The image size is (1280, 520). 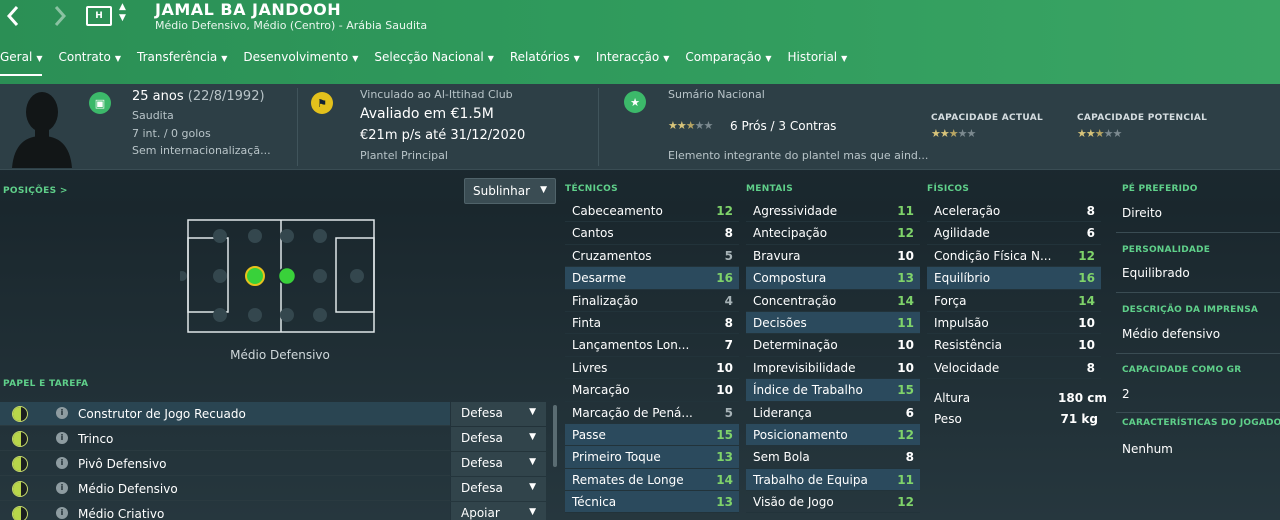 I want to click on back-button, so click(x=13, y=18).